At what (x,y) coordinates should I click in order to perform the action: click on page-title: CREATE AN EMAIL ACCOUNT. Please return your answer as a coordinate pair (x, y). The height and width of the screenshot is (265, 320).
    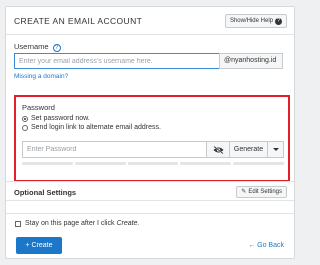
    Looking at the image, I should click on (78, 21).